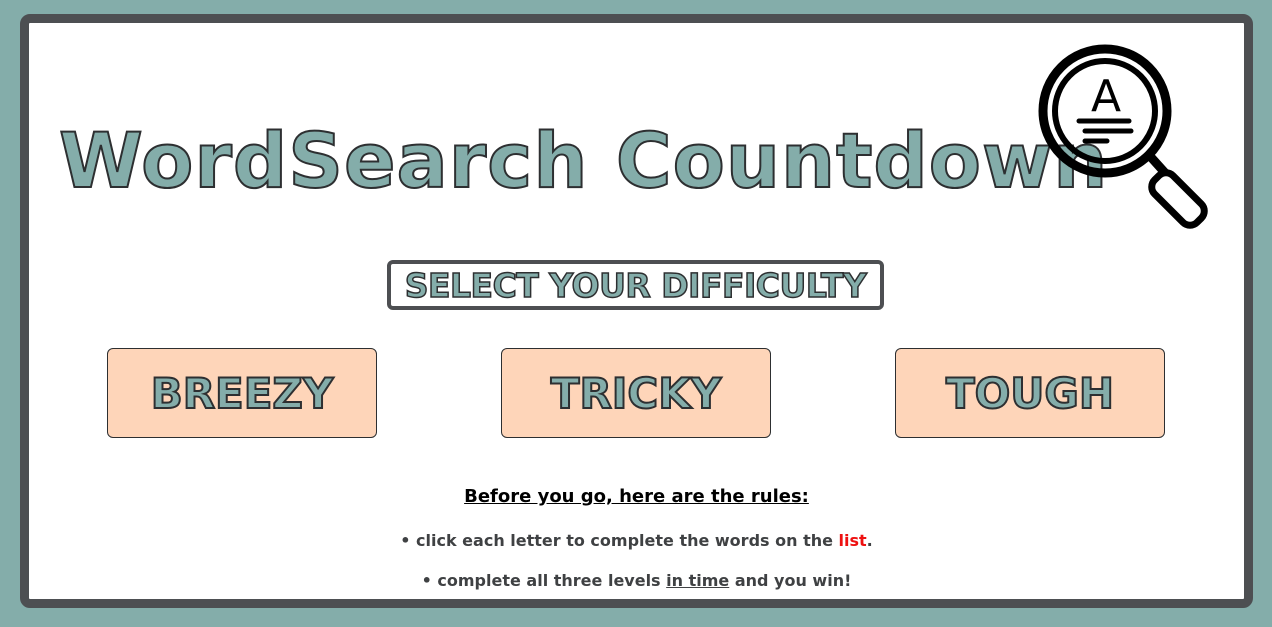 Image resolution: width=1272 pixels, height=627 pixels. Describe the element at coordinates (1131, 135) in the screenshot. I see `magnifier-letter-a-icon: A` at that location.